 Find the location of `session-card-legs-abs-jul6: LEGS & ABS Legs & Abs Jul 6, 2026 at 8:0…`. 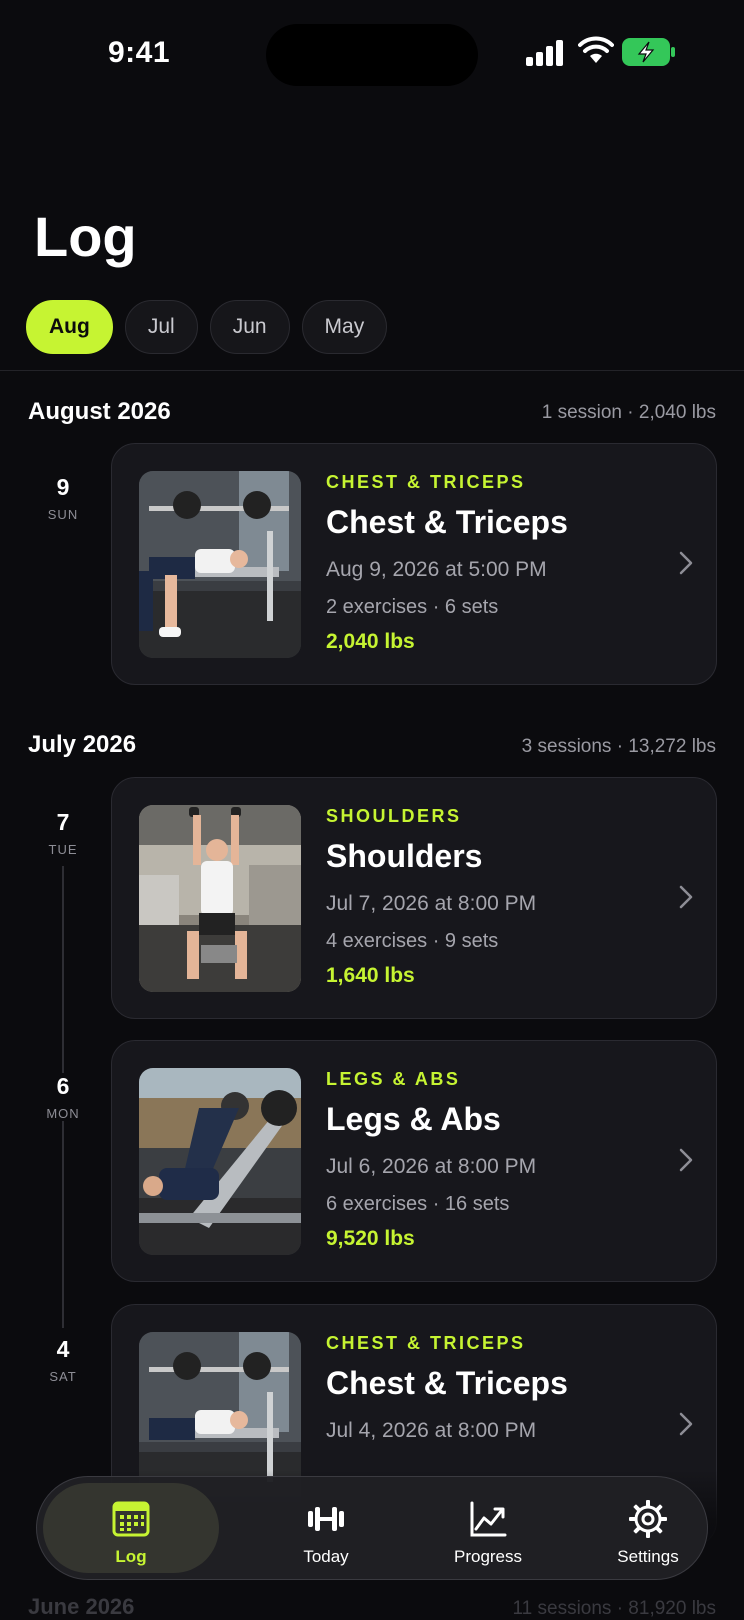

session-card-legs-abs-jul6: LEGS & ABS Legs & Abs Jul 6, 2026 at 8:0… is located at coordinates (414, 1161).